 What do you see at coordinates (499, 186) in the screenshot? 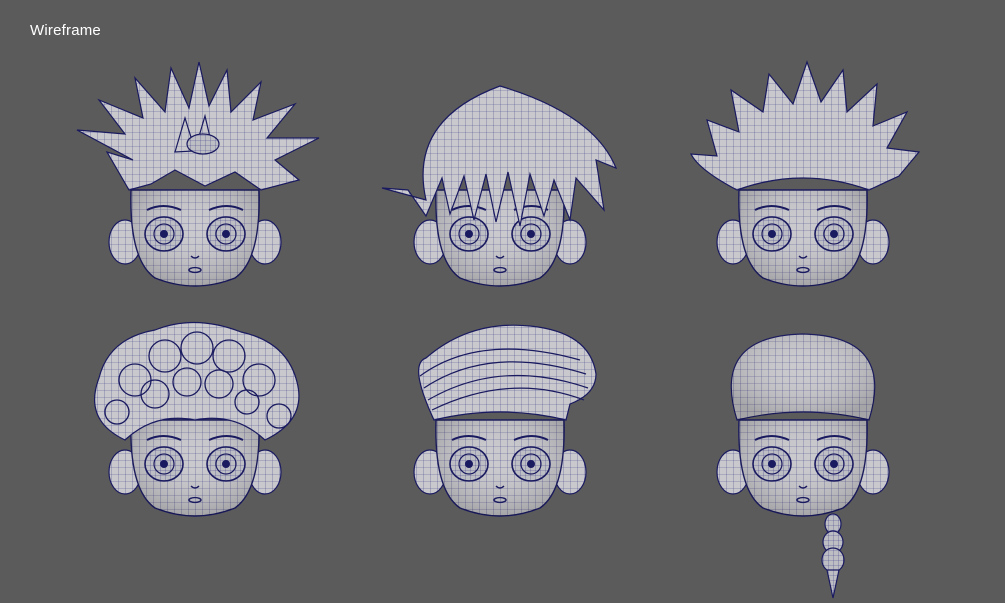
I see `model-long-bangs` at bounding box center [499, 186].